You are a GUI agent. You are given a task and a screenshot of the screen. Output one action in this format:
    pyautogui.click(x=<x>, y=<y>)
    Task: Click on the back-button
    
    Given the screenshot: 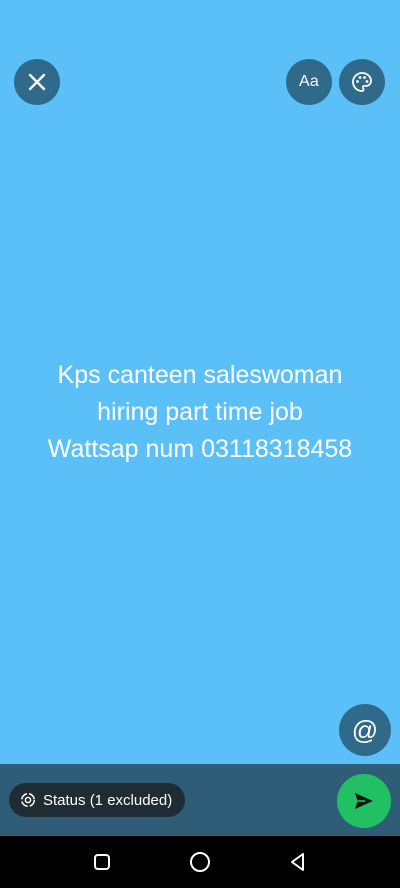 What is the action you would take?
    pyautogui.click(x=298, y=862)
    